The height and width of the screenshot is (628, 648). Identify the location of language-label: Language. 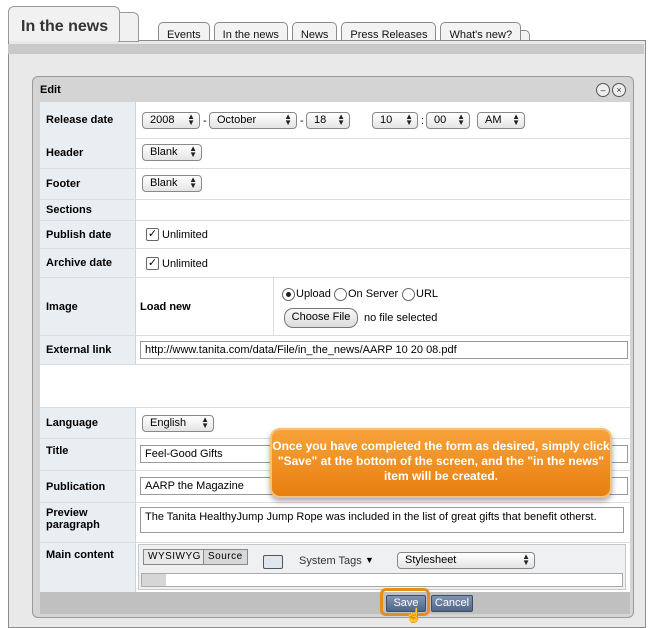
(88, 423).